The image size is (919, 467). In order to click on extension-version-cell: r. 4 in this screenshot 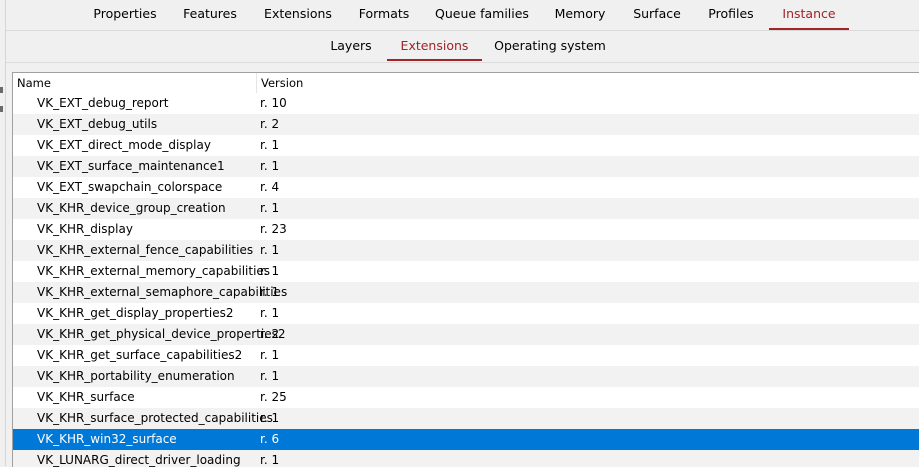, I will do `click(270, 187)`.